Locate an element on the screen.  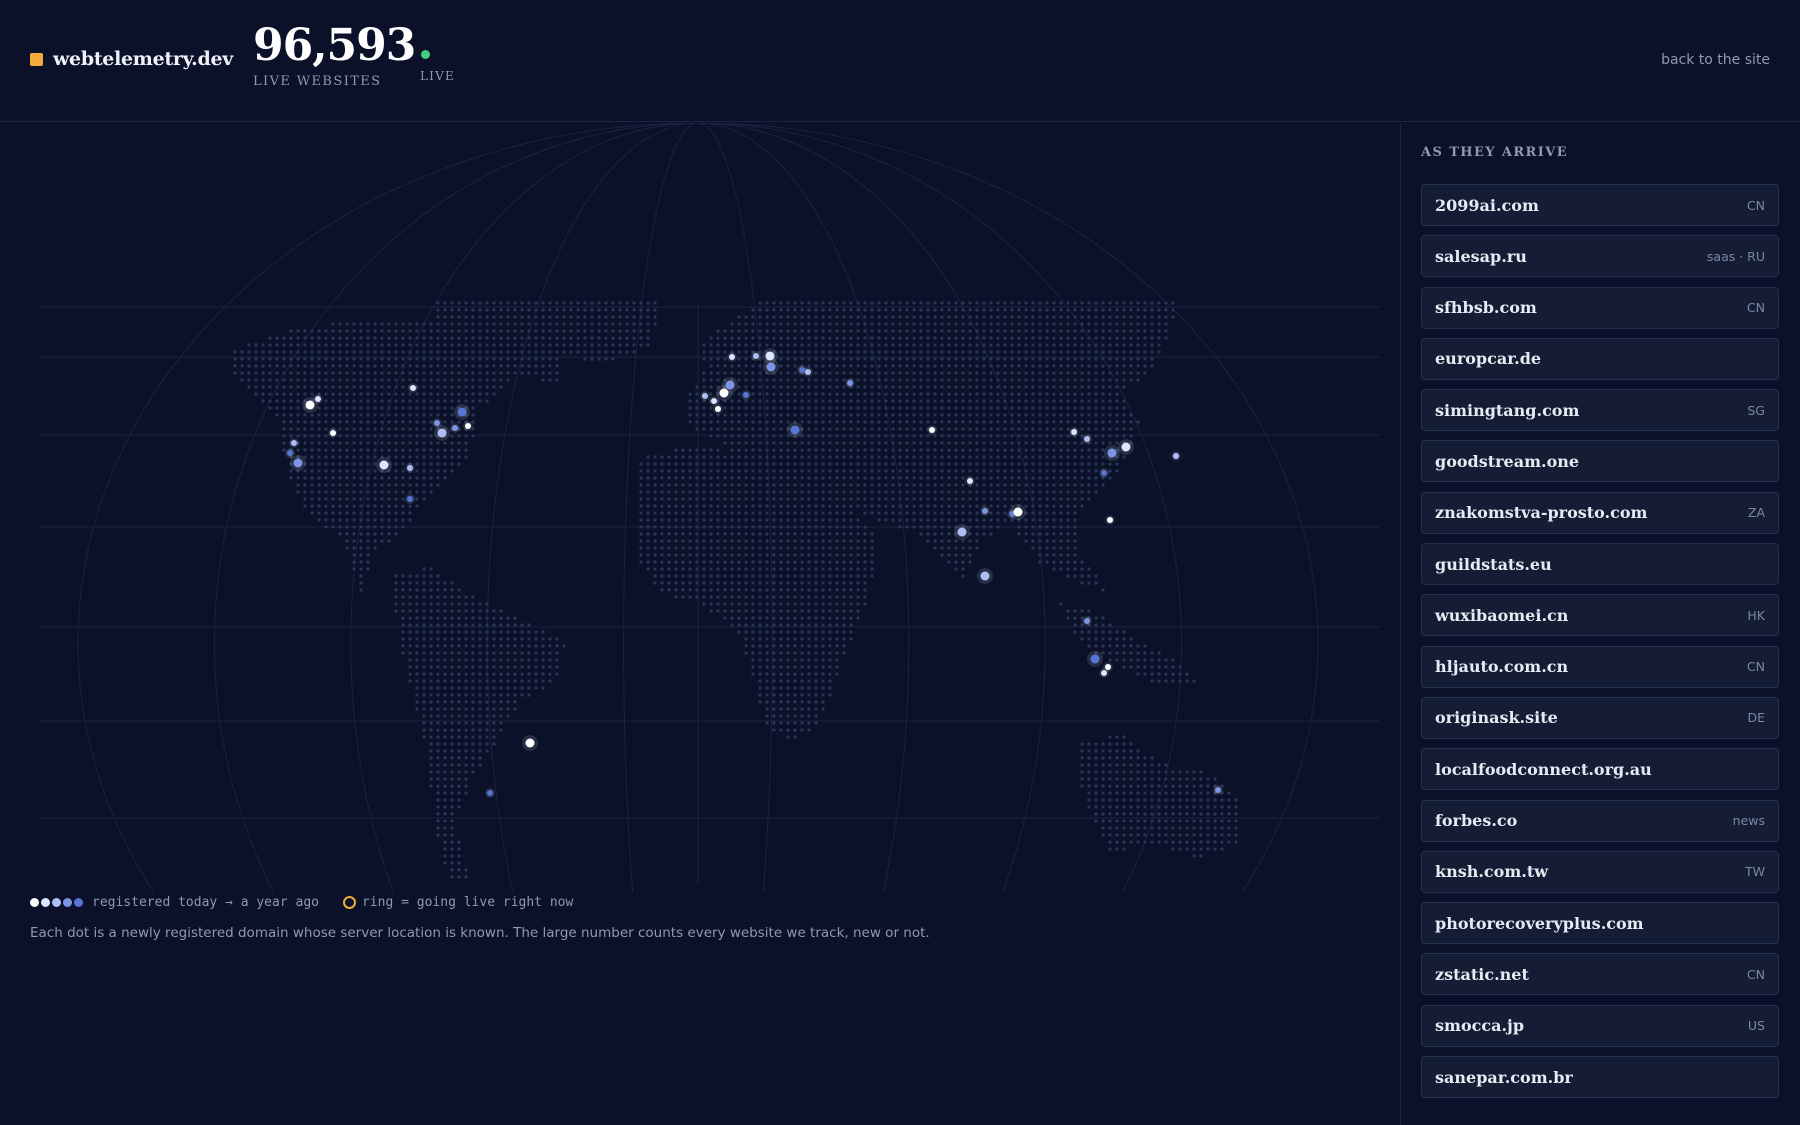
feed-item: hljauto.com.cn CN is located at coordinates (1600, 666).